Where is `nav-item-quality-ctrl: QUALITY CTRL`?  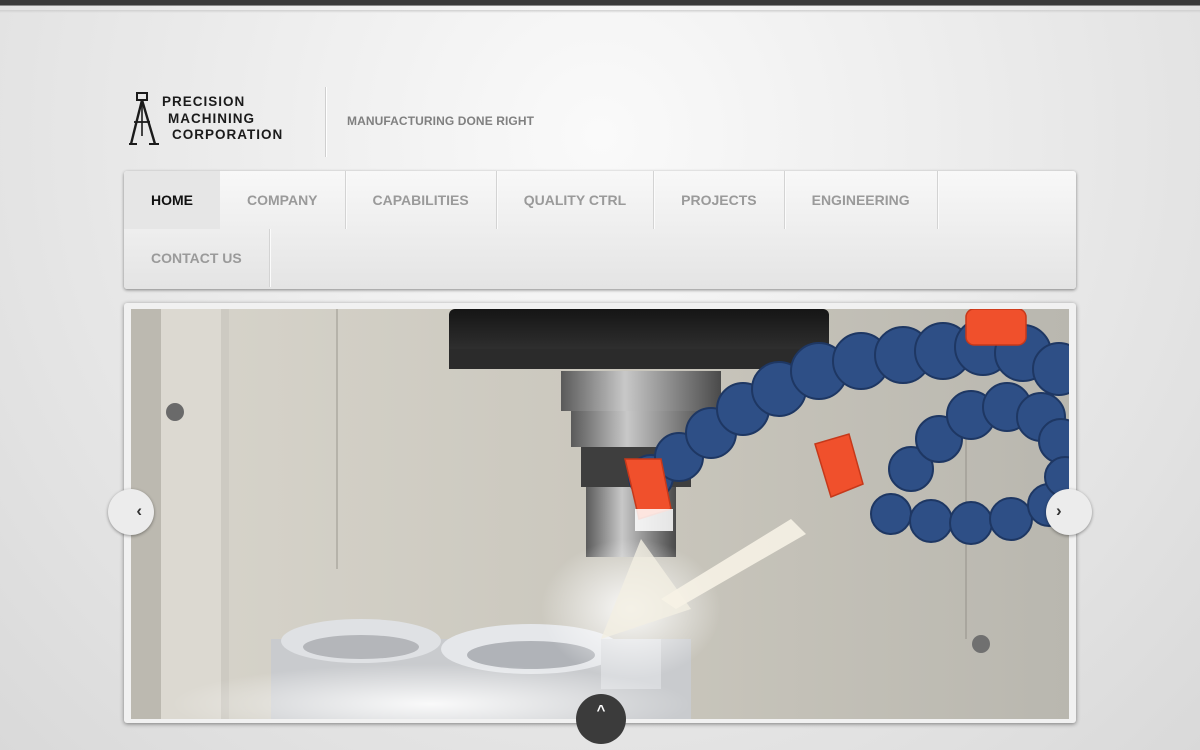
nav-item-quality-ctrl: QUALITY CTRL is located at coordinates (576, 200).